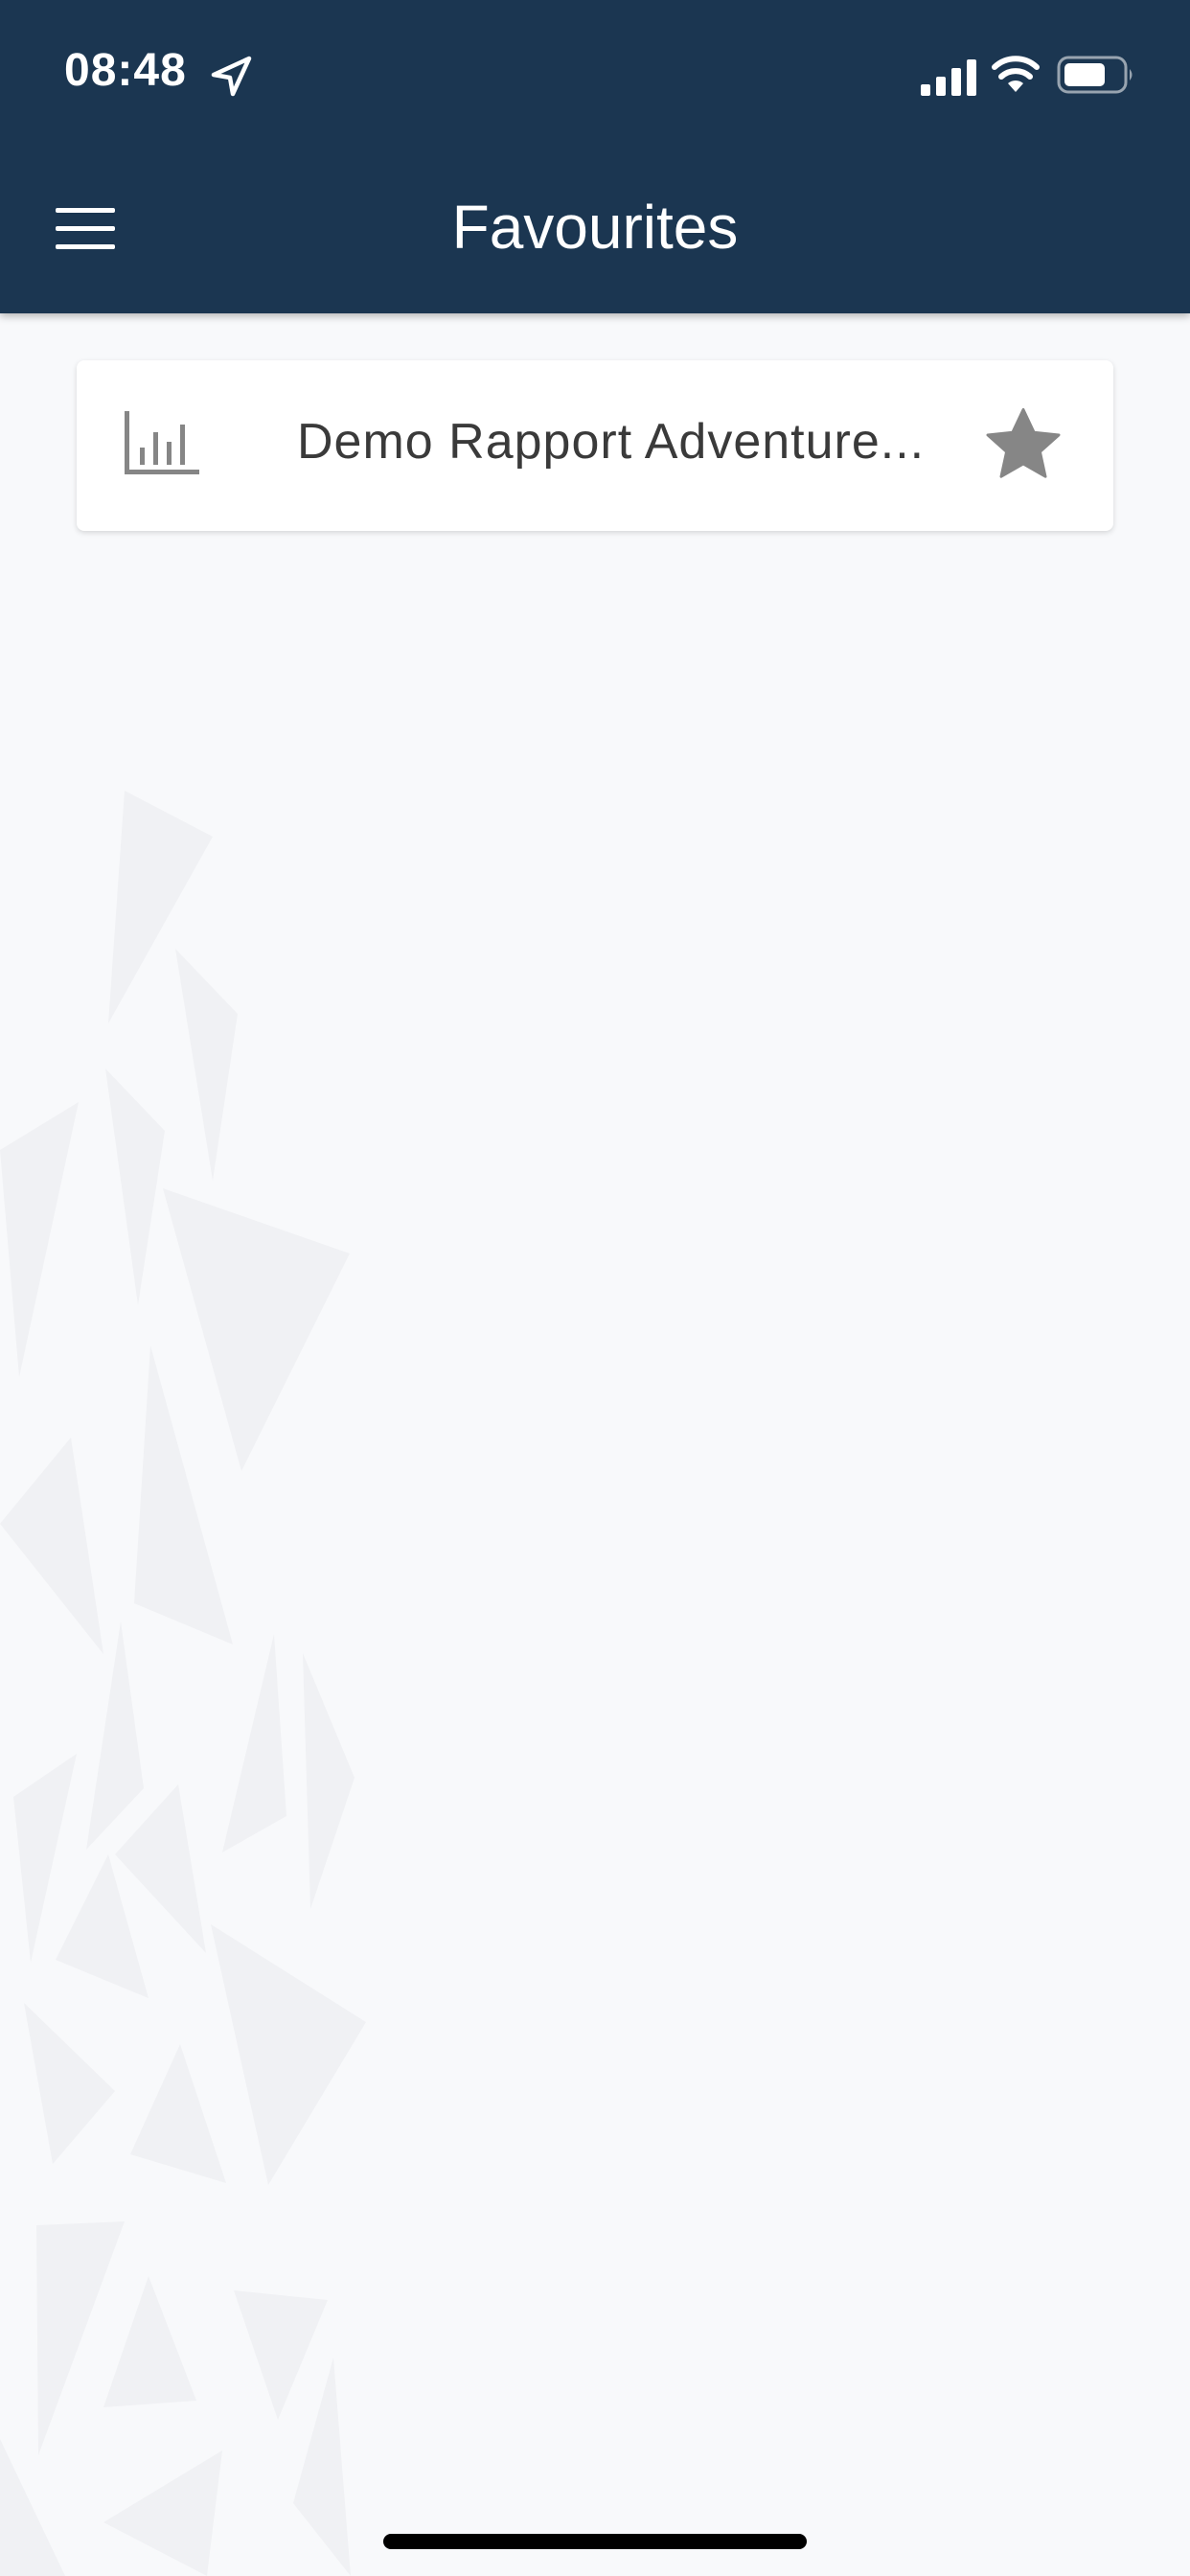  Describe the element at coordinates (1023, 444) in the screenshot. I see `star-filled-icon` at that location.